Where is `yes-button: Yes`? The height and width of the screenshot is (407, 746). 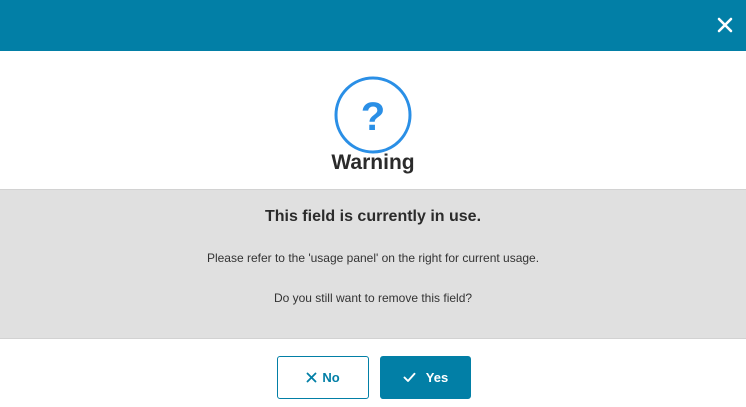
yes-button: Yes is located at coordinates (425, 377).